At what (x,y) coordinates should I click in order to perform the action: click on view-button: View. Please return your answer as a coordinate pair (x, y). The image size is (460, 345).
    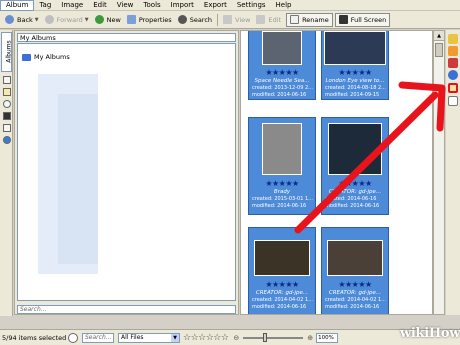
    Looking at the image, I should click on (236, 20).